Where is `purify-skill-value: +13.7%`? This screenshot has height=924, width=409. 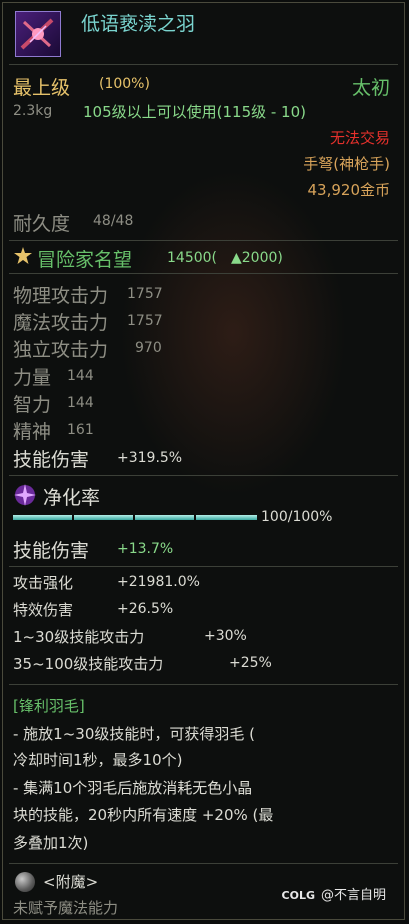 purify-skill-value: +13.7% is located at coordinates (145, 549).